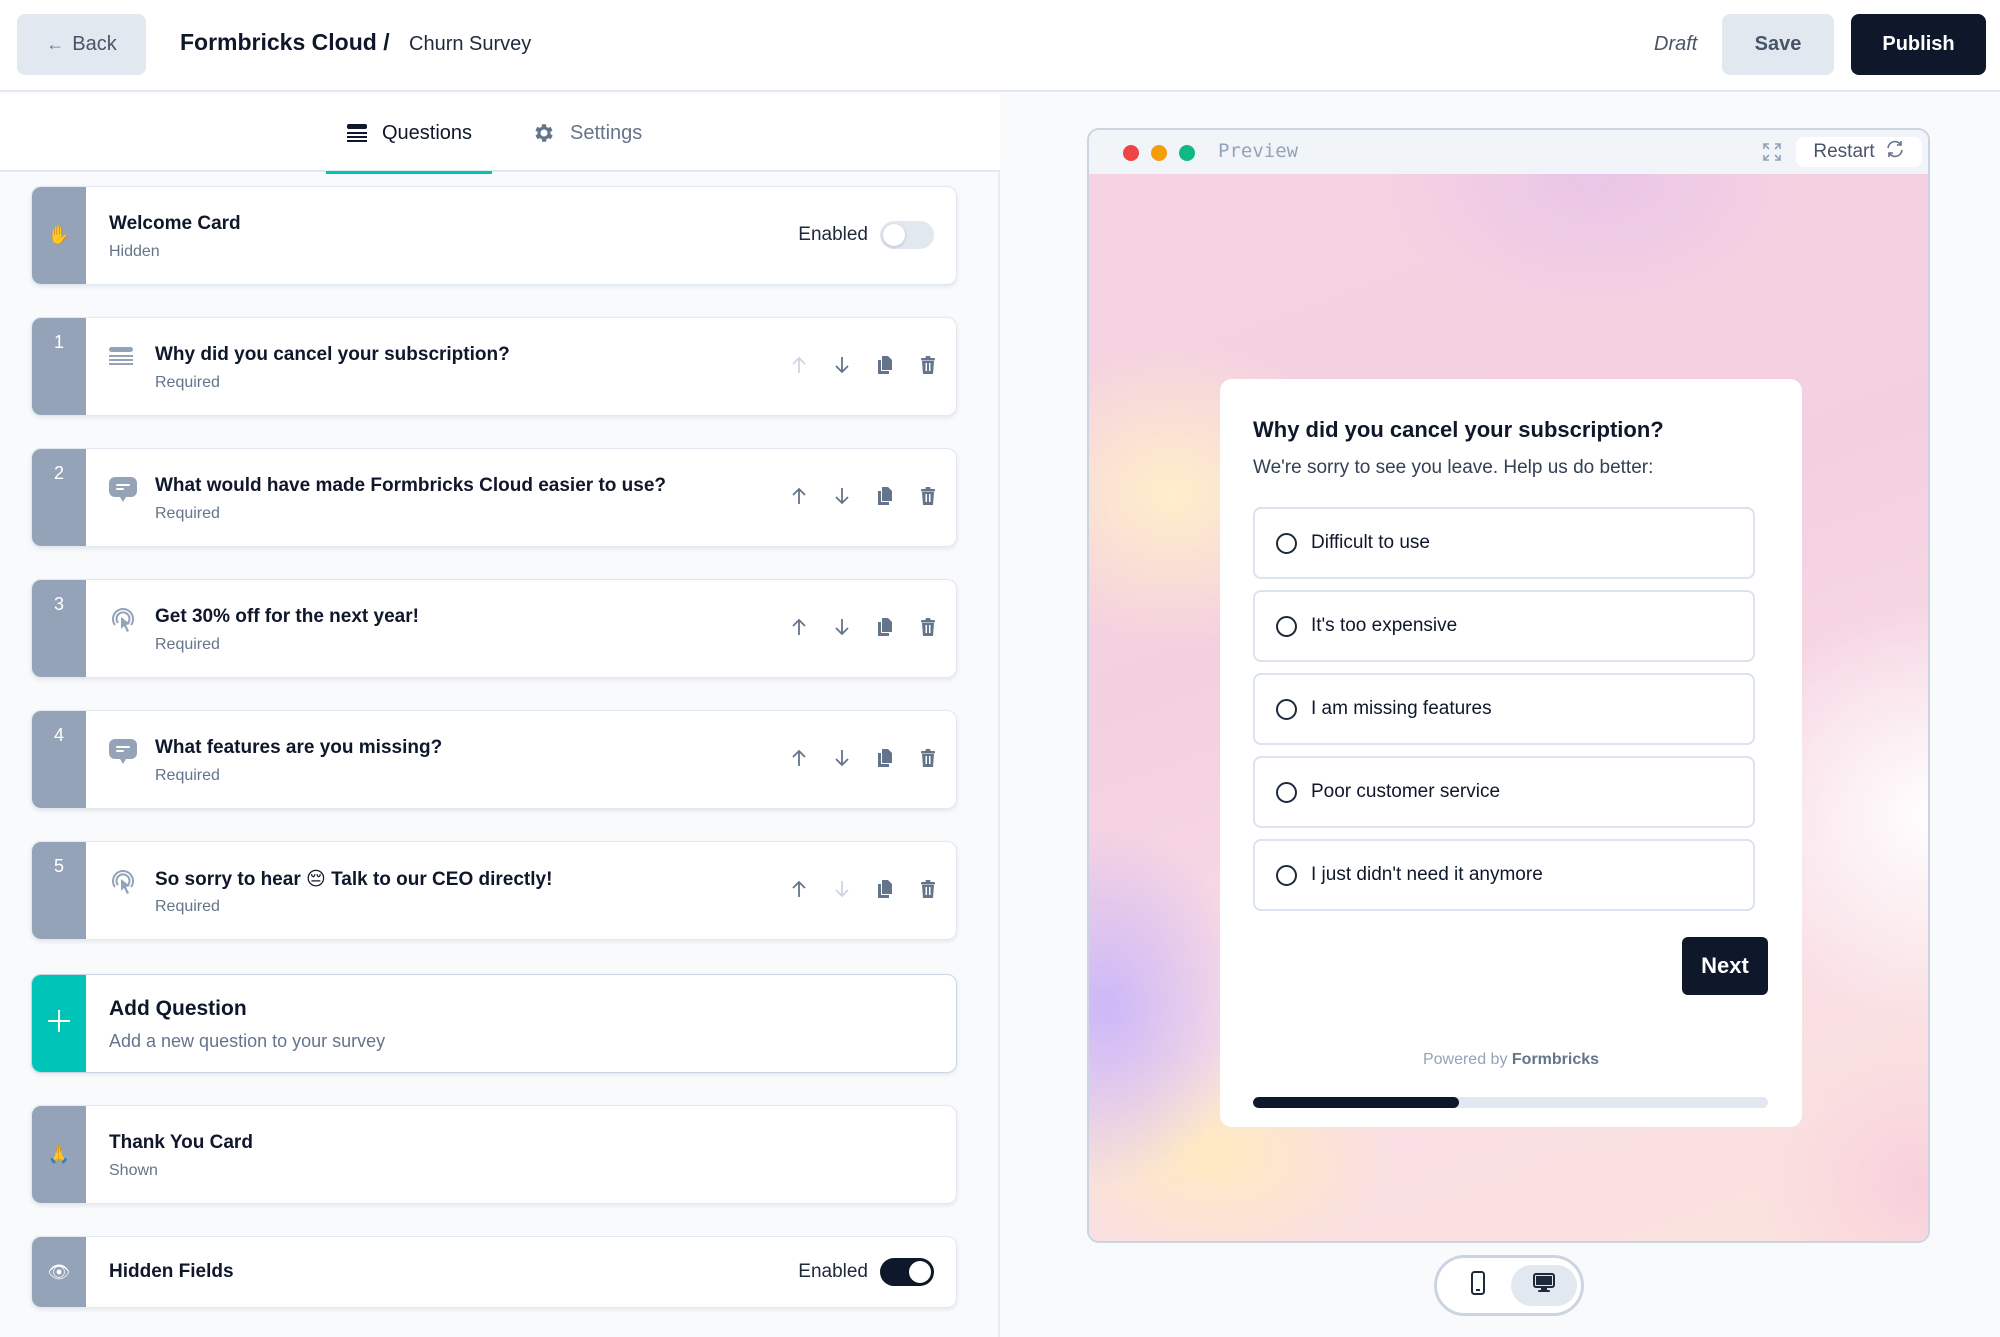  What do you see at coordinates (55, 44) in the screenshot?
I see `arrow-left-icon: ←` at bounding box center [55, 44].